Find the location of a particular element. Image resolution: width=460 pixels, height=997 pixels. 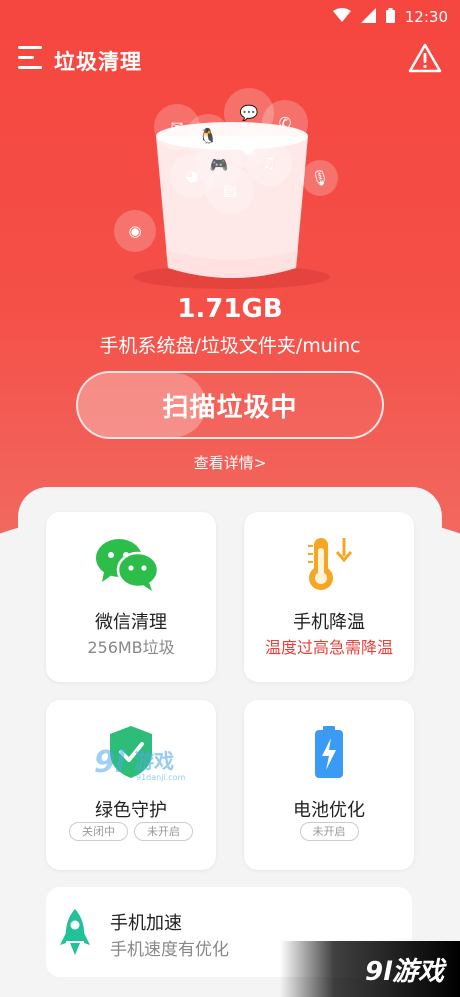

speed-up-sub: 手机速度有优化 is located at coordinates (169, 950).